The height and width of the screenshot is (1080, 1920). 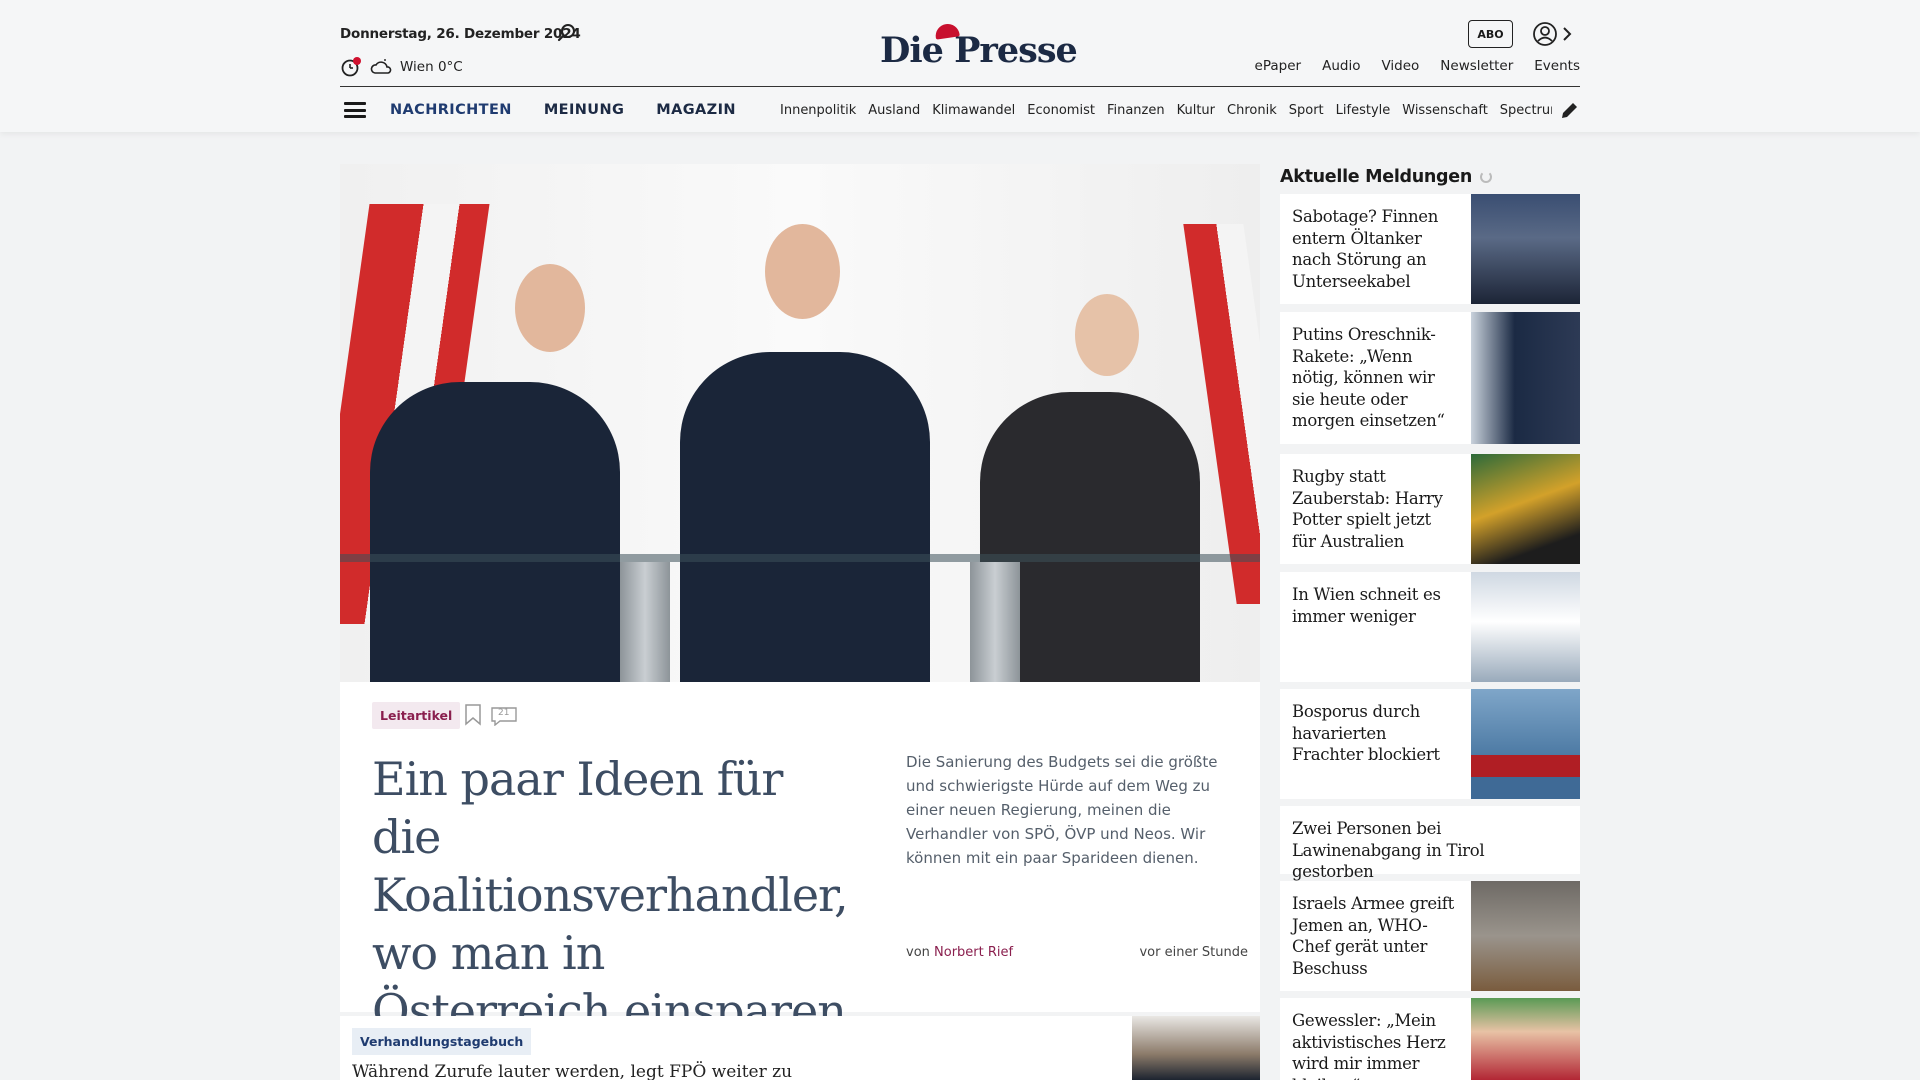 What do you see at coordinates (1476, 66) in the screenshot?
I see `top-link-newsletter: Newsletter` at bounding box center [1476, 66].